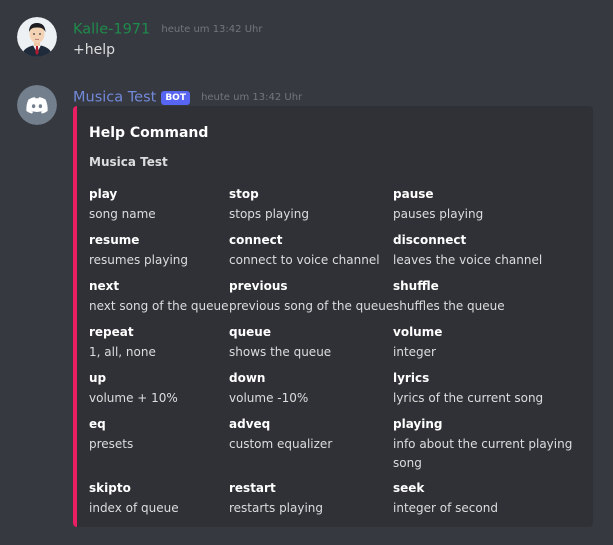 The image size is (613, 545). Describe the element at coordinates (468, 260) in the screenshot. I see `field-value: leaves the voice channel` at that location.